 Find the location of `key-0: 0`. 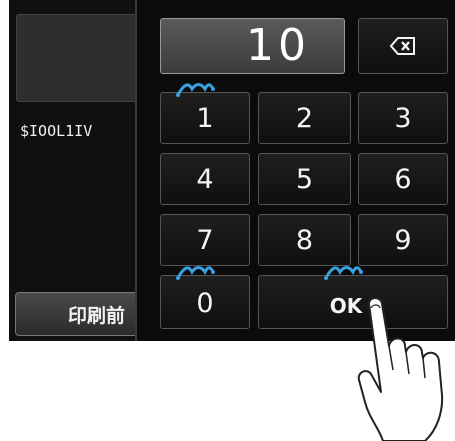

key-0: 0 is located at coordinates (205, 297).